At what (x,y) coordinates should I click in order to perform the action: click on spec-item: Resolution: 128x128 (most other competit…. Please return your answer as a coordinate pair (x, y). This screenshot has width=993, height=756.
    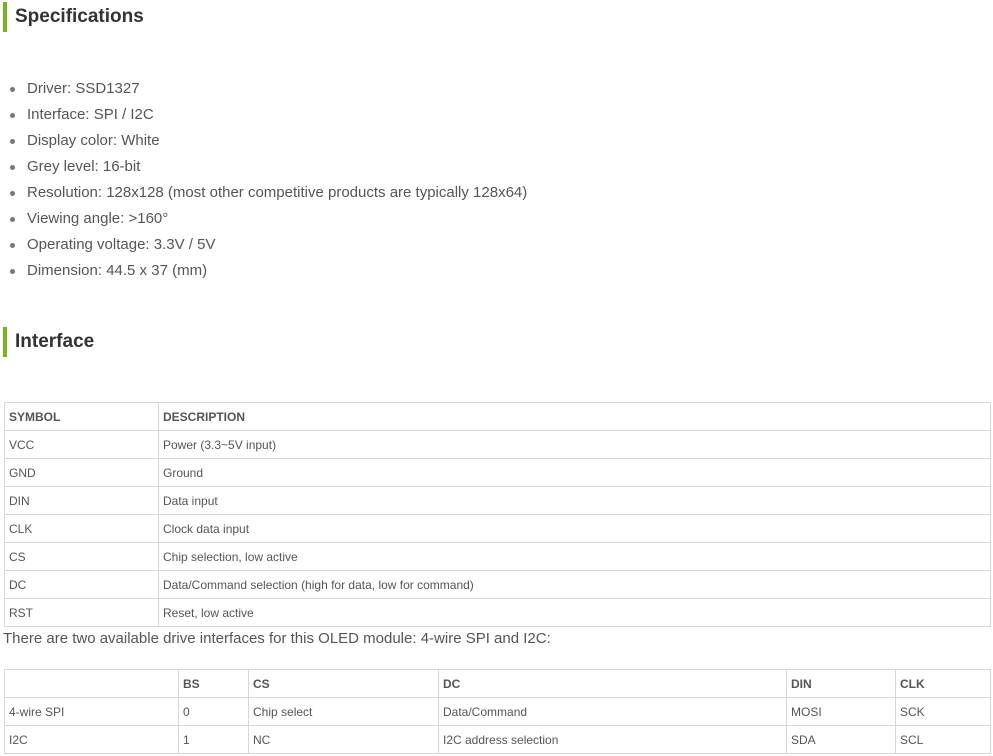
    Looking at the image, I should click on (268, 193).